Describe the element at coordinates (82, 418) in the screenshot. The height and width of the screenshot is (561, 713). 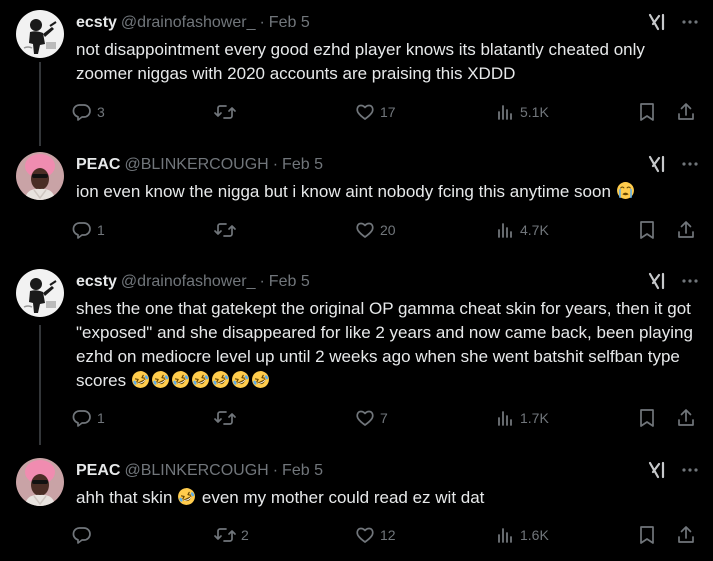
I see `reply-icon` at that location.